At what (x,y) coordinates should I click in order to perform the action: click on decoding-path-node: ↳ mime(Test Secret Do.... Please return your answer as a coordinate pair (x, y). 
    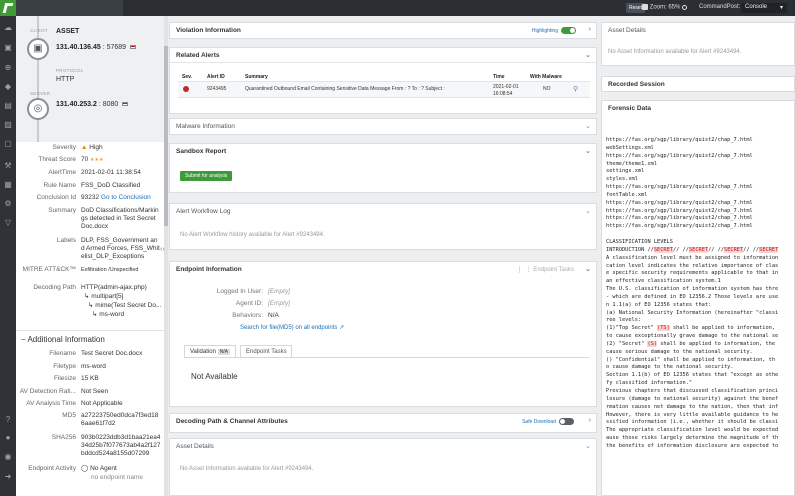
    Looking at the image, I should click on (126, 306).